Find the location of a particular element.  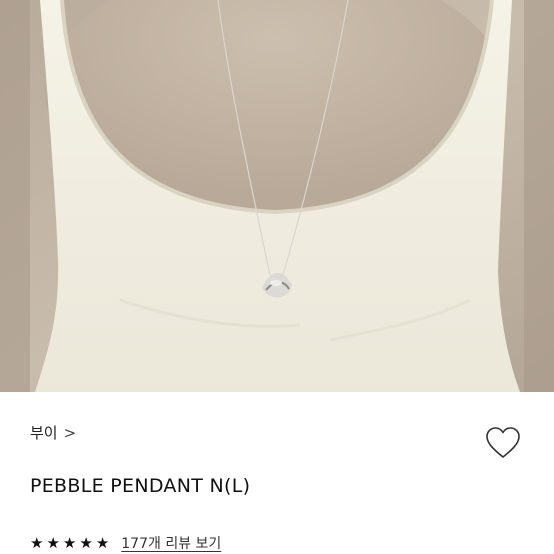

rating-row: ★ ★ ★ ★ ★ 177개 리뷰 보기 is located at coordinates (125, 543).